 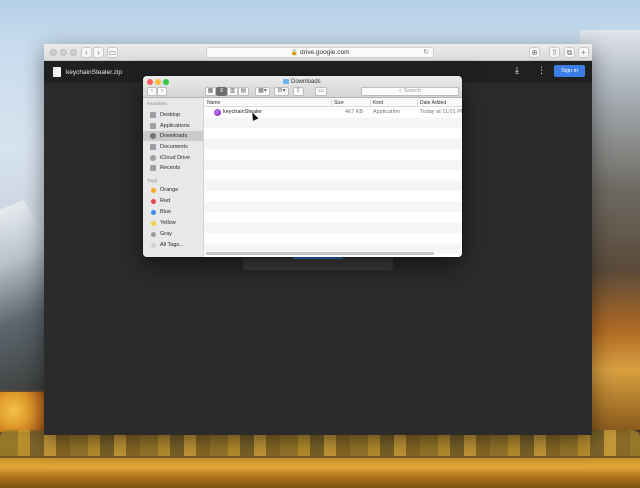 What do you see at coordinates (534, 52) in the screenshot?
I see `downloads-icon: ⊕` at bounding box center [534, 52].